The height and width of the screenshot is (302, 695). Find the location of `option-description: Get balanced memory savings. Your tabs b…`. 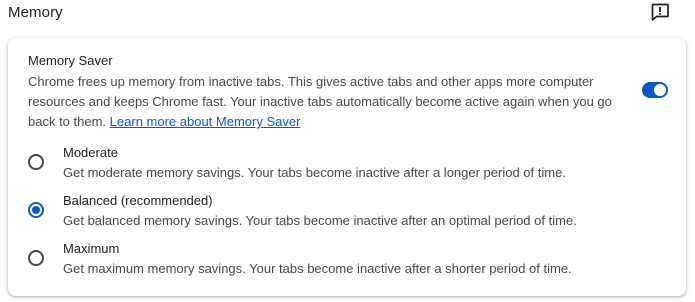

option-description: Get balanced memory savings. Your tabs b… is located at coordinates (320, 220).